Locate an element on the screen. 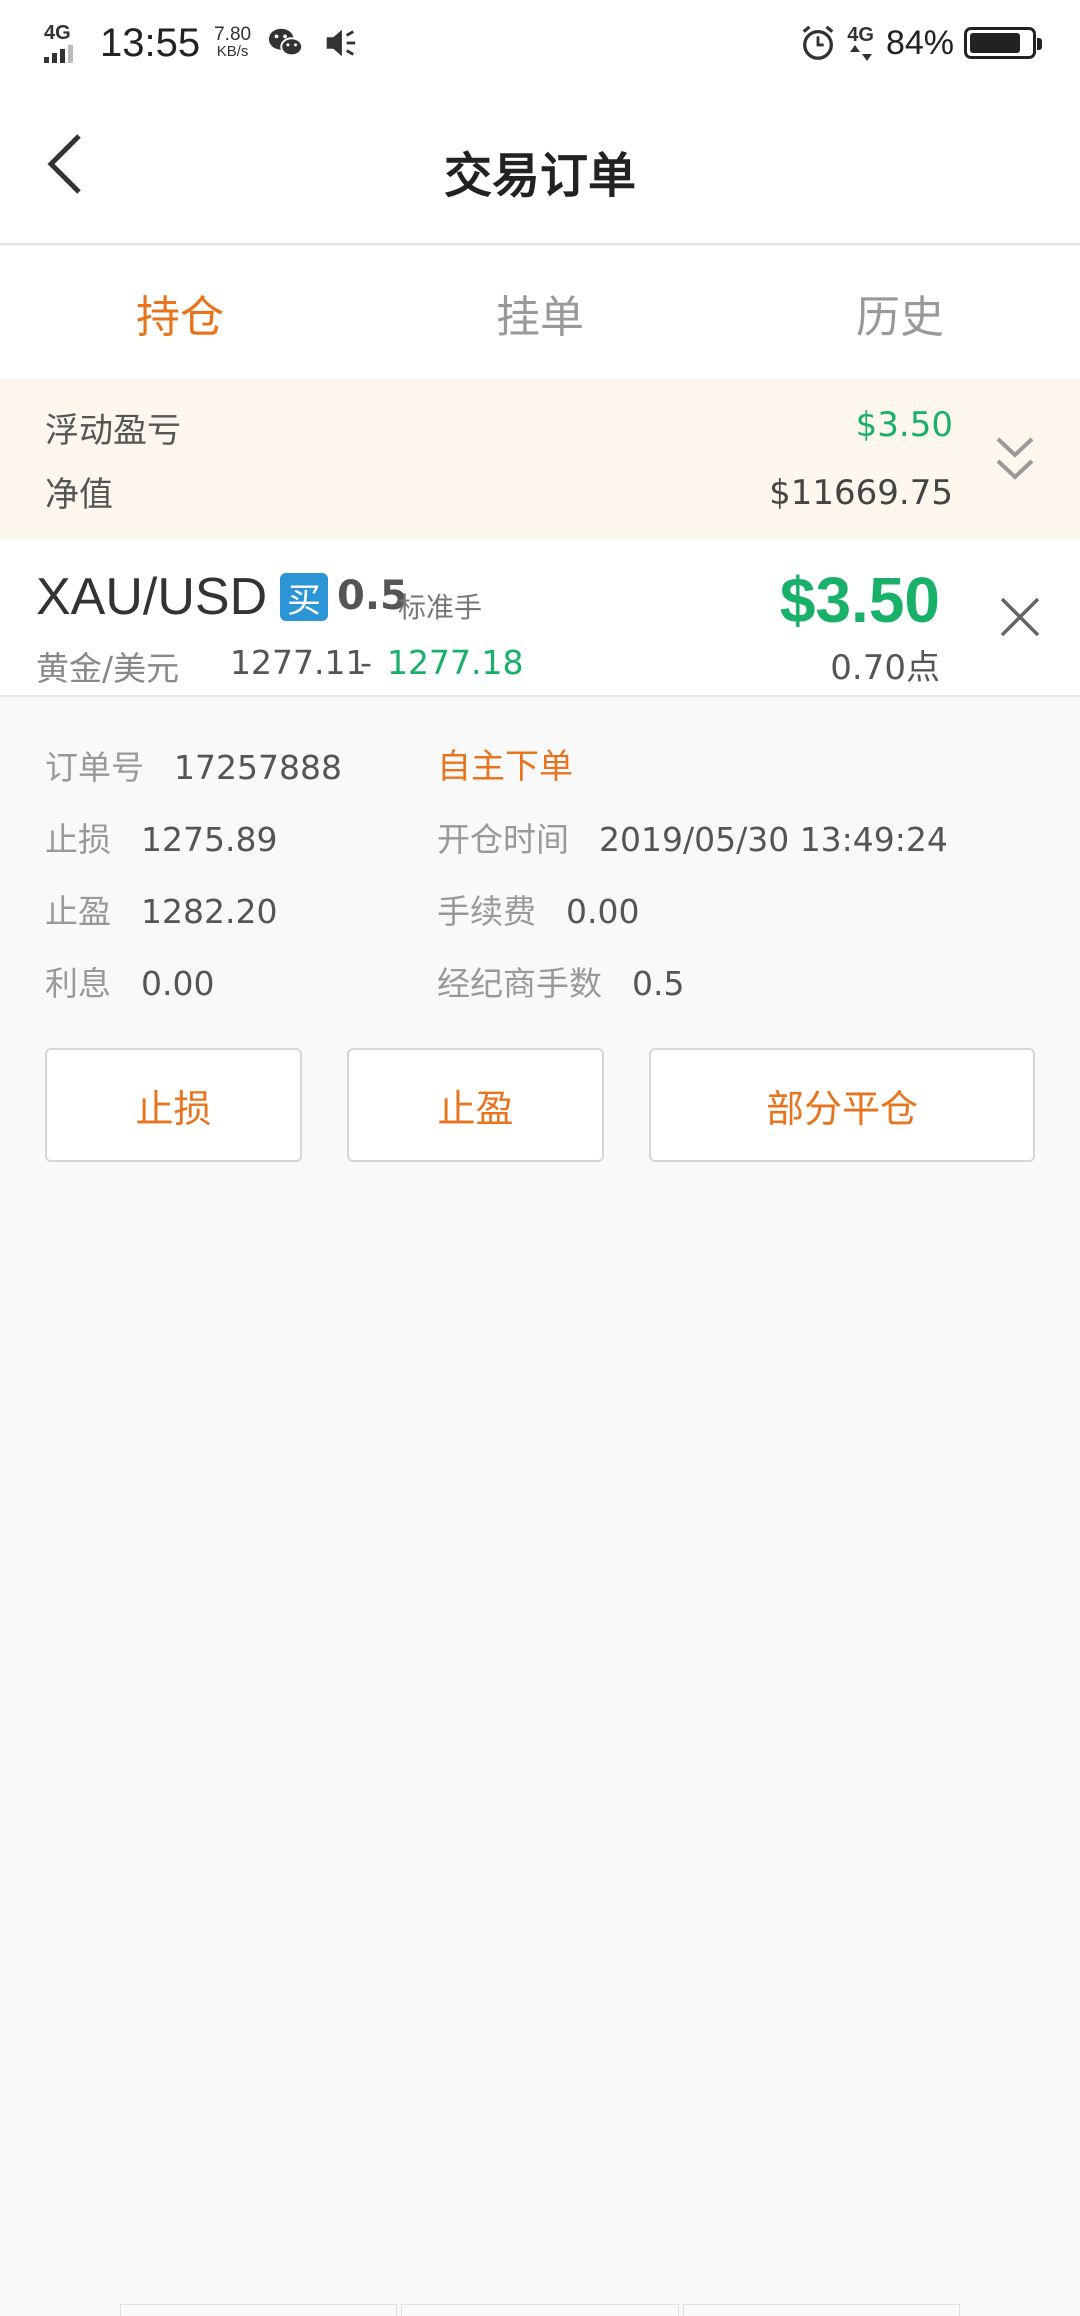  status-right: 4G 84% is located at coordinates (920, 43).